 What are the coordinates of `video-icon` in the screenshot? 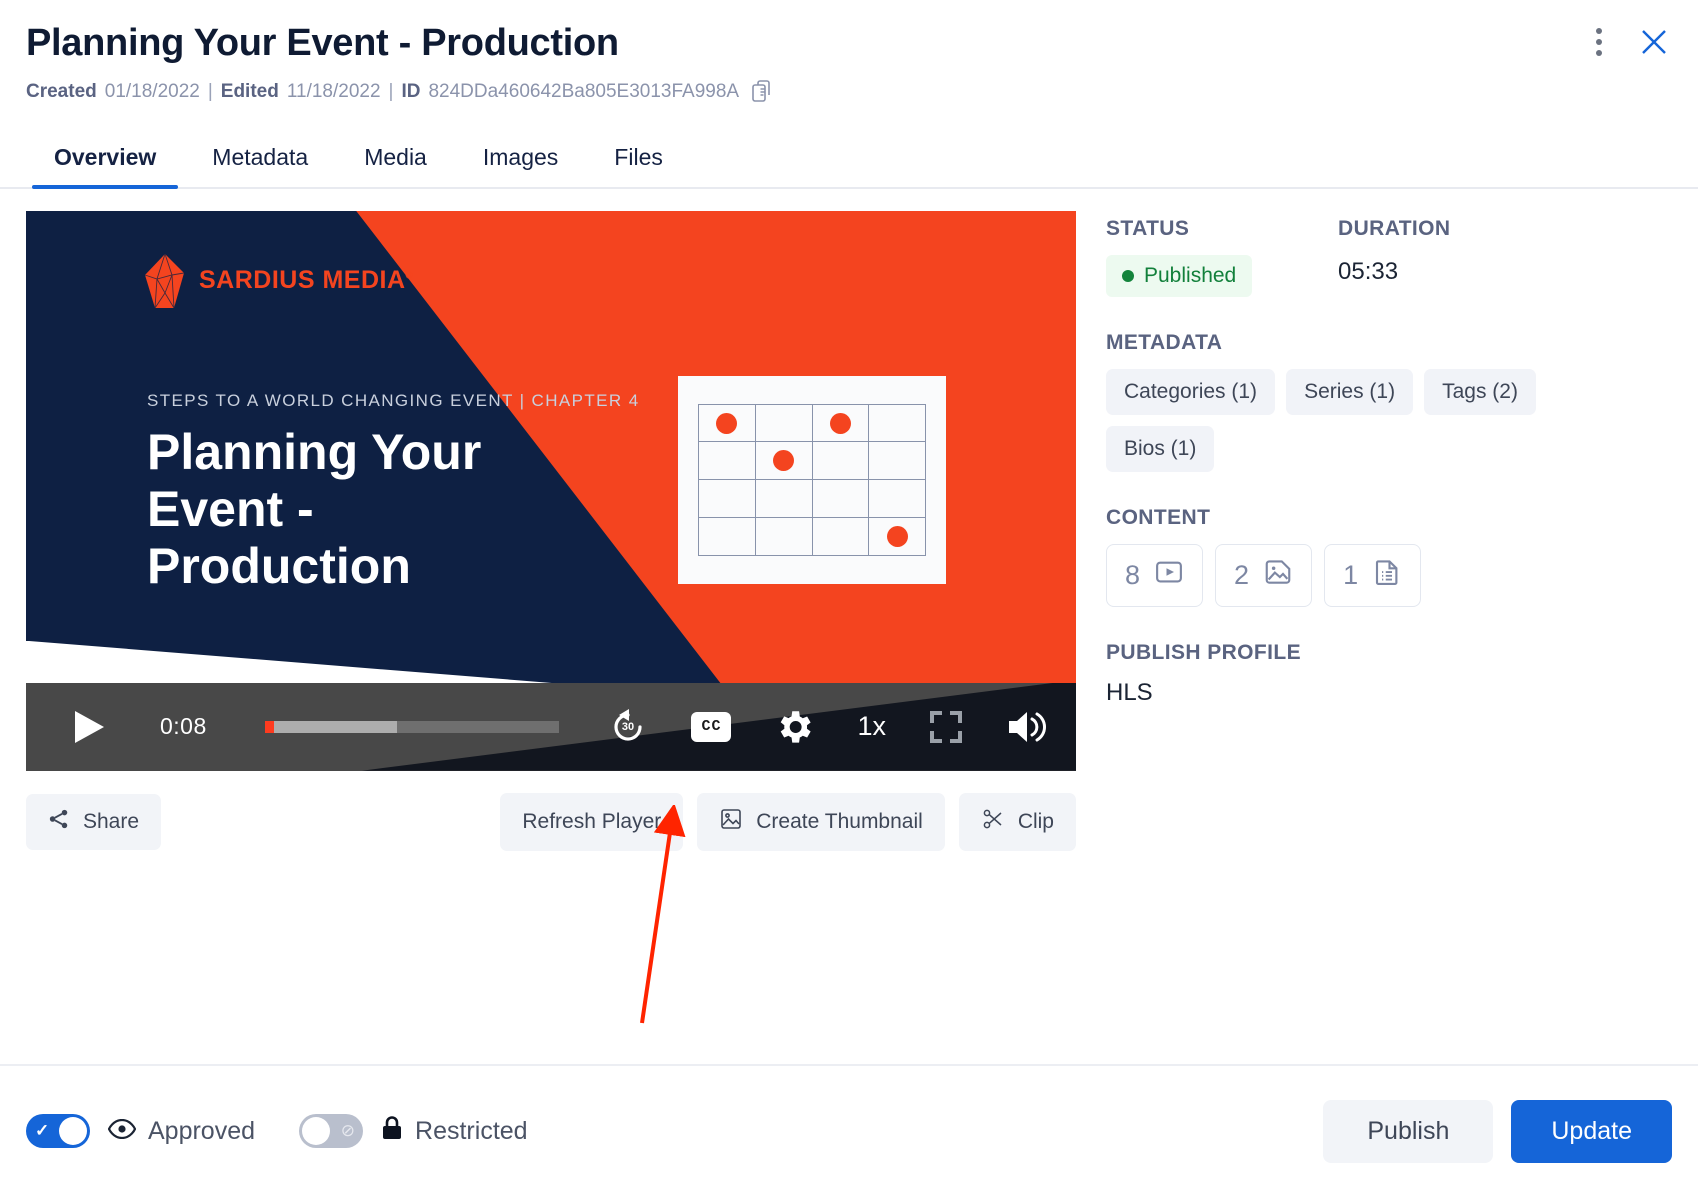 It's located at (1169, 575).